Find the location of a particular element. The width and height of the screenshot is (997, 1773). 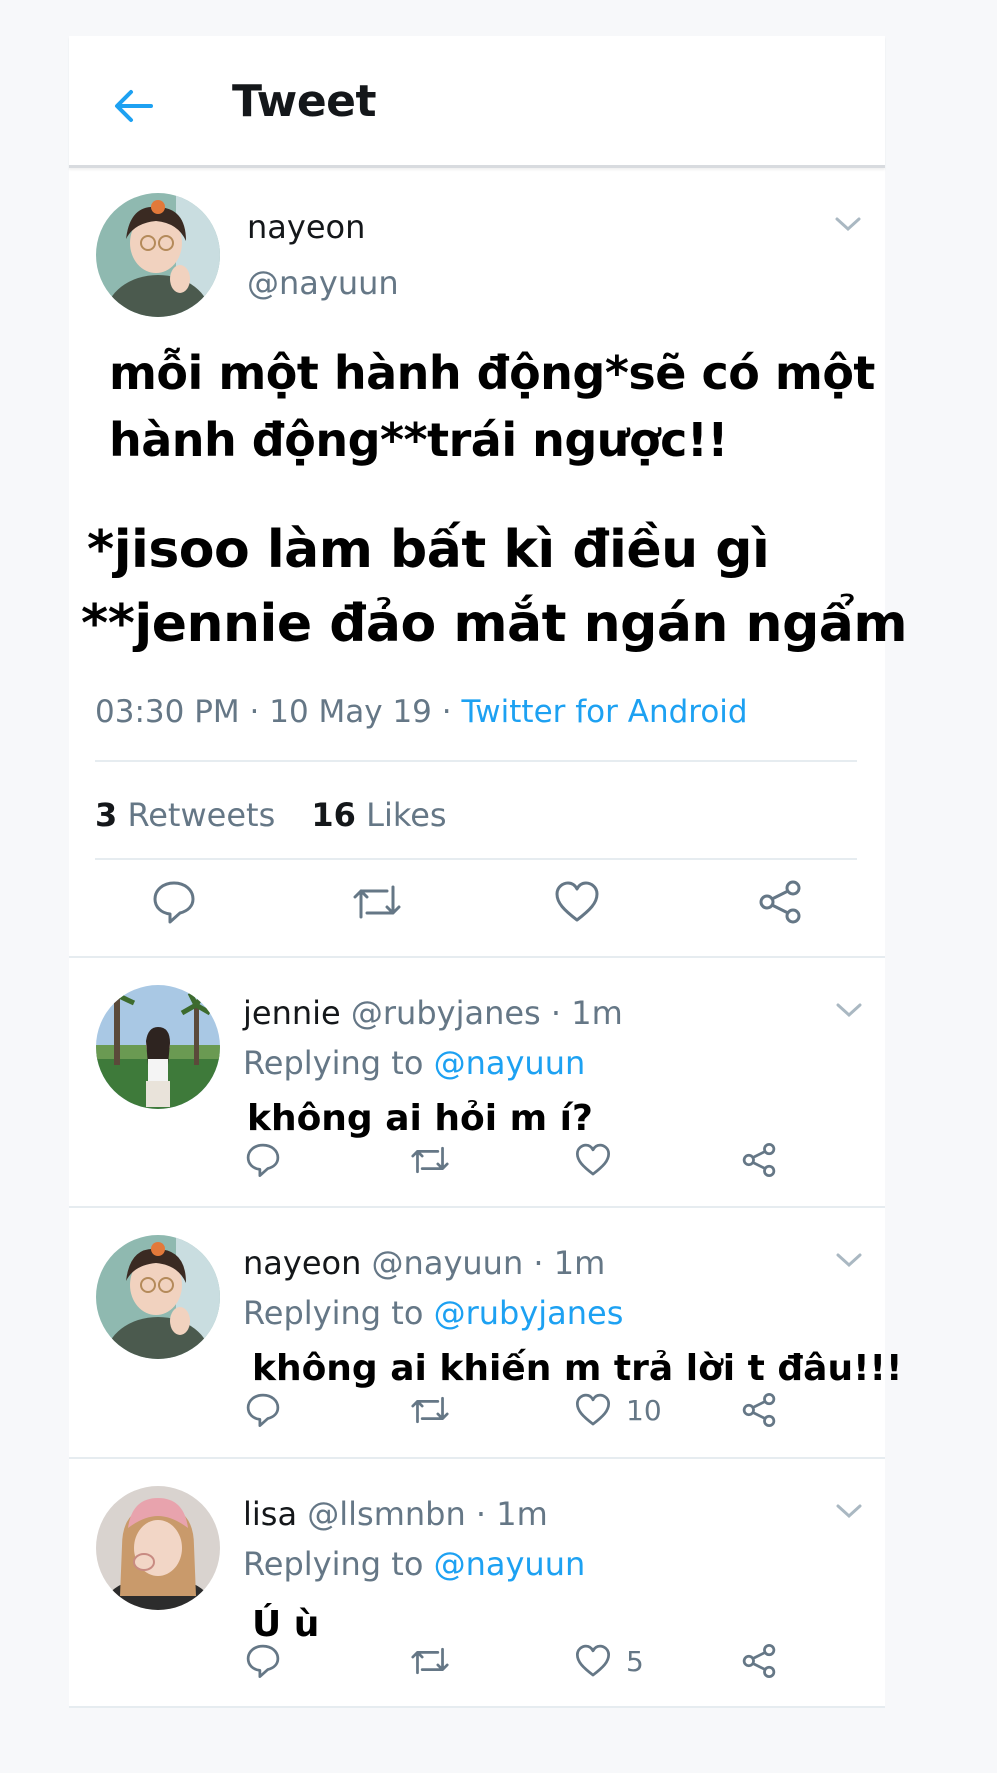

tweet-text-line: *jisoo làm bất kì điều gì is located at coordinates (428, 550).